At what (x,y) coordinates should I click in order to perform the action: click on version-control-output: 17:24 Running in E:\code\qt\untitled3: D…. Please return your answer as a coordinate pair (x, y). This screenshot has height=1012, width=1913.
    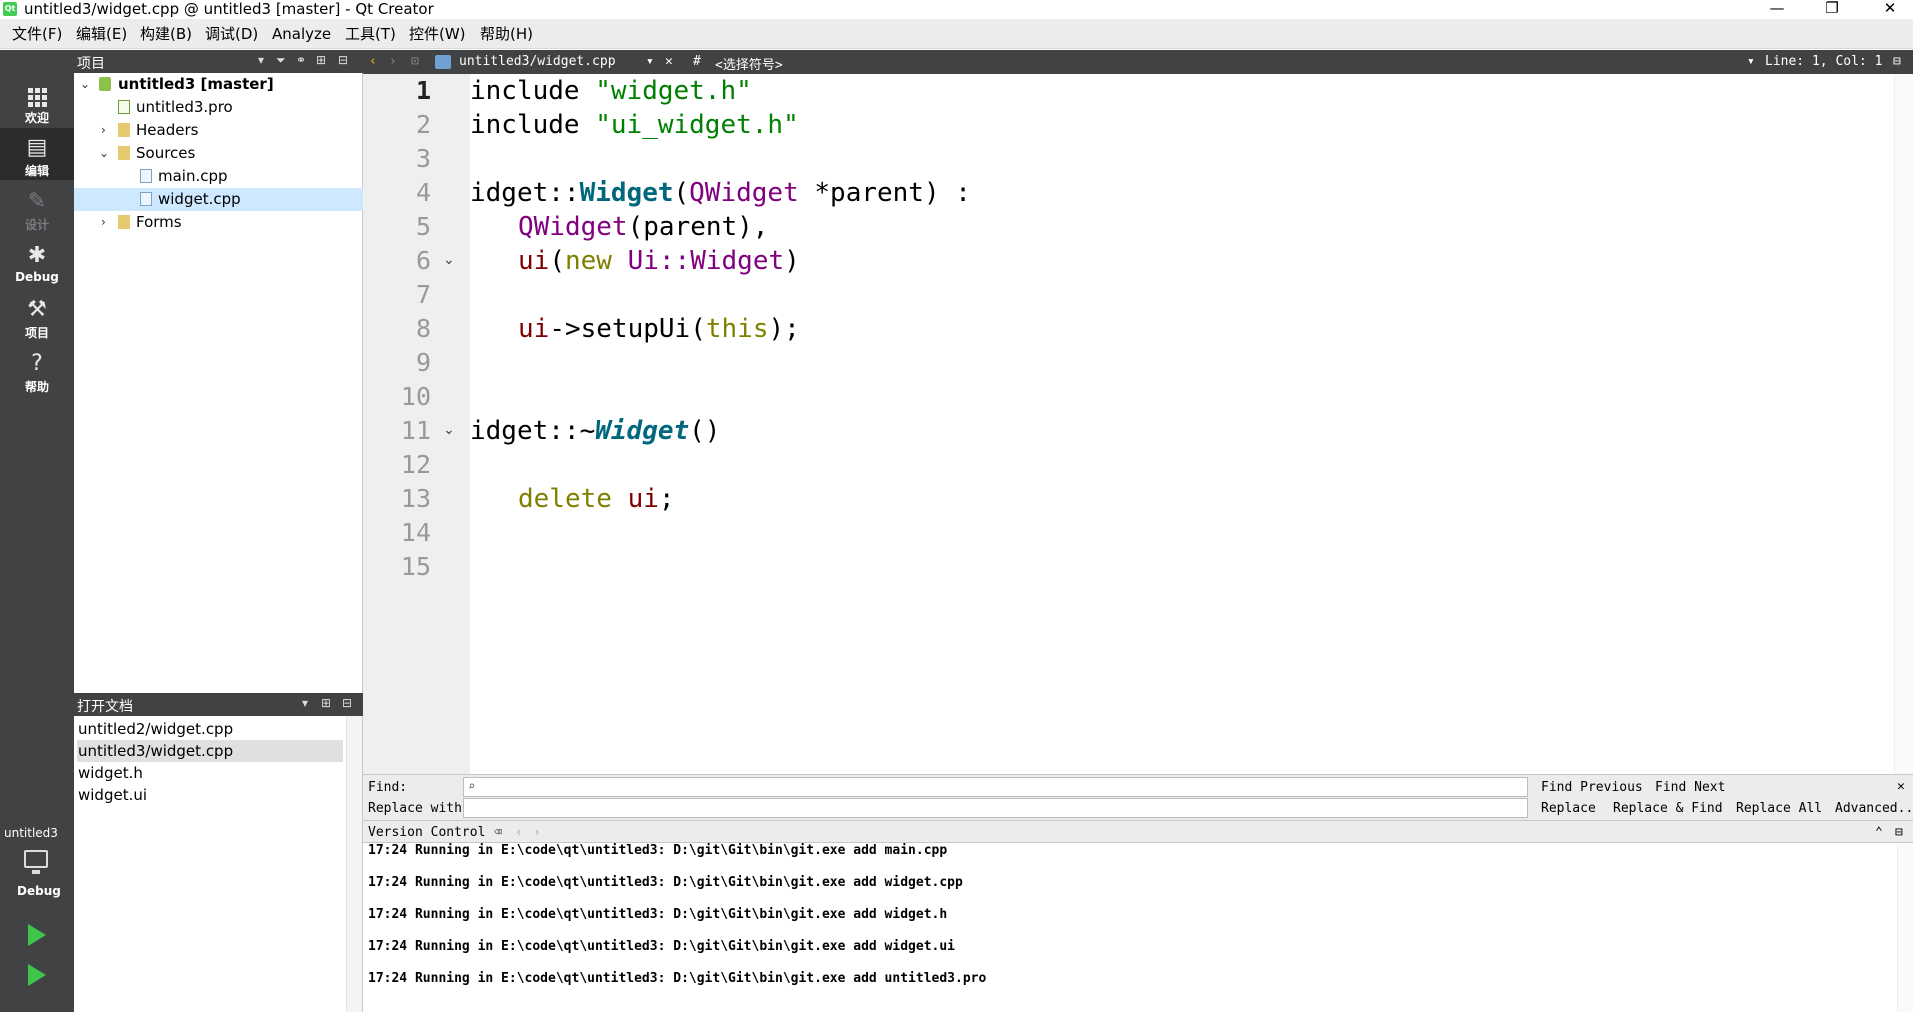
    Looking at the image, I should click on (1138, 927).